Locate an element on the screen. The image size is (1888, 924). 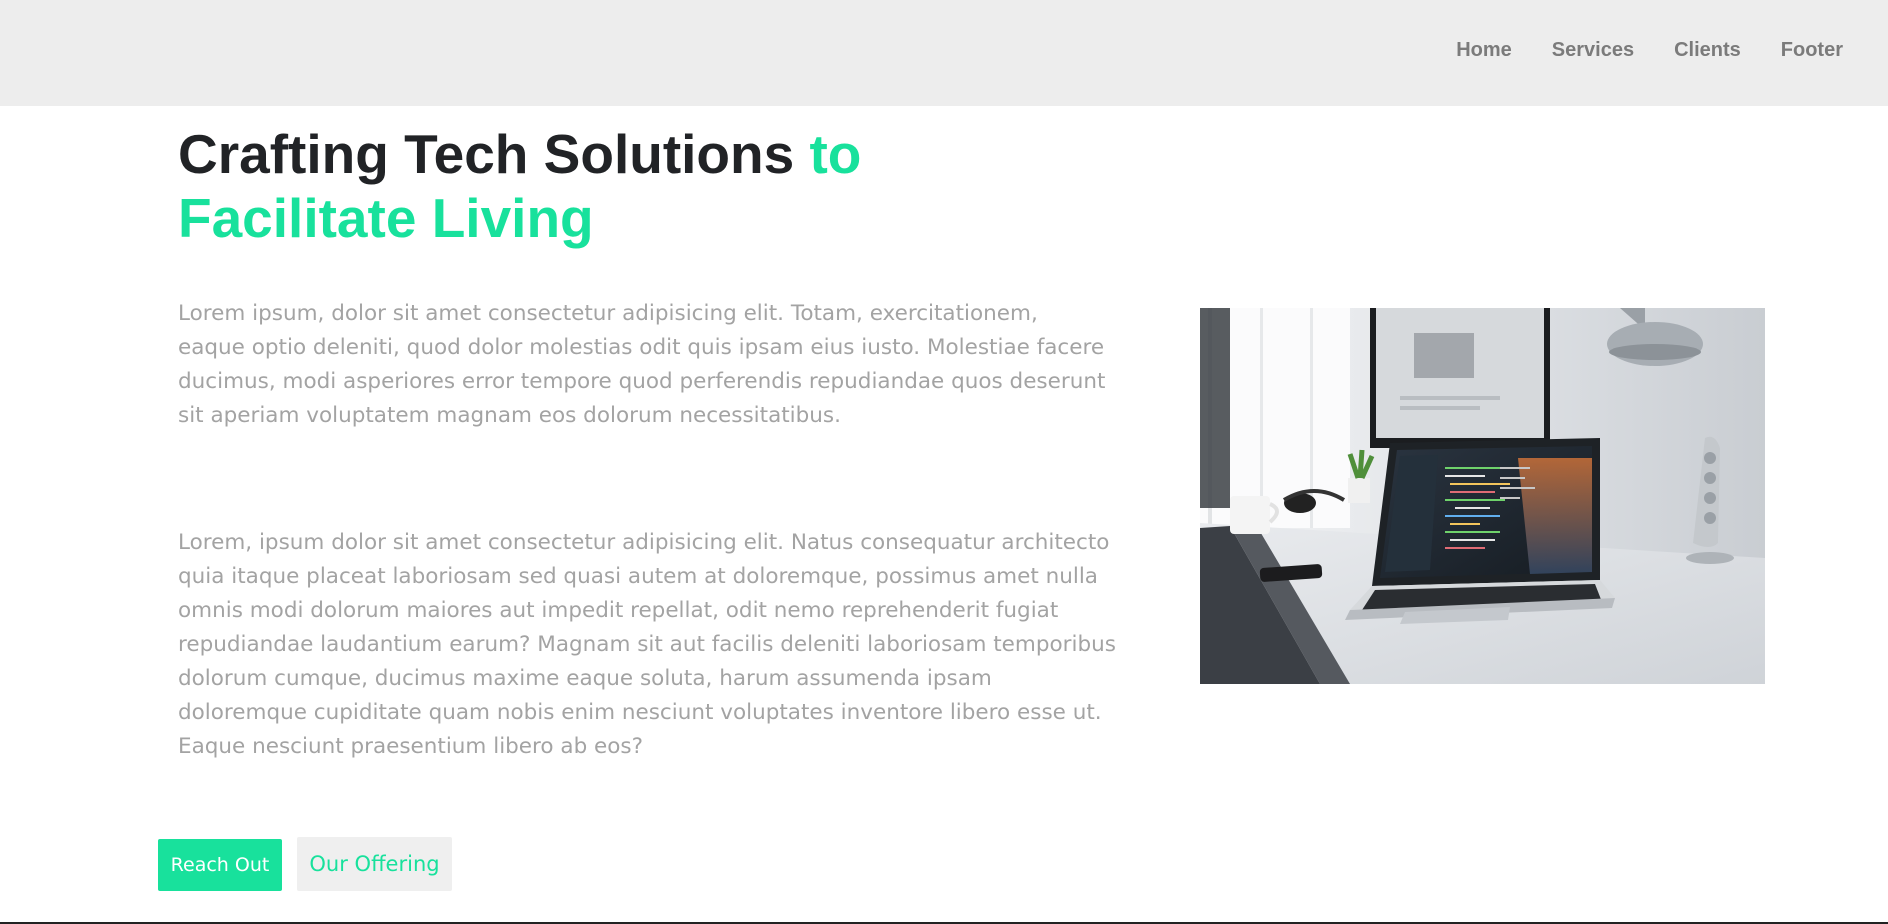
hero-headline-dark: Crafting Tech Solutions is located at coordinates (494, 154).